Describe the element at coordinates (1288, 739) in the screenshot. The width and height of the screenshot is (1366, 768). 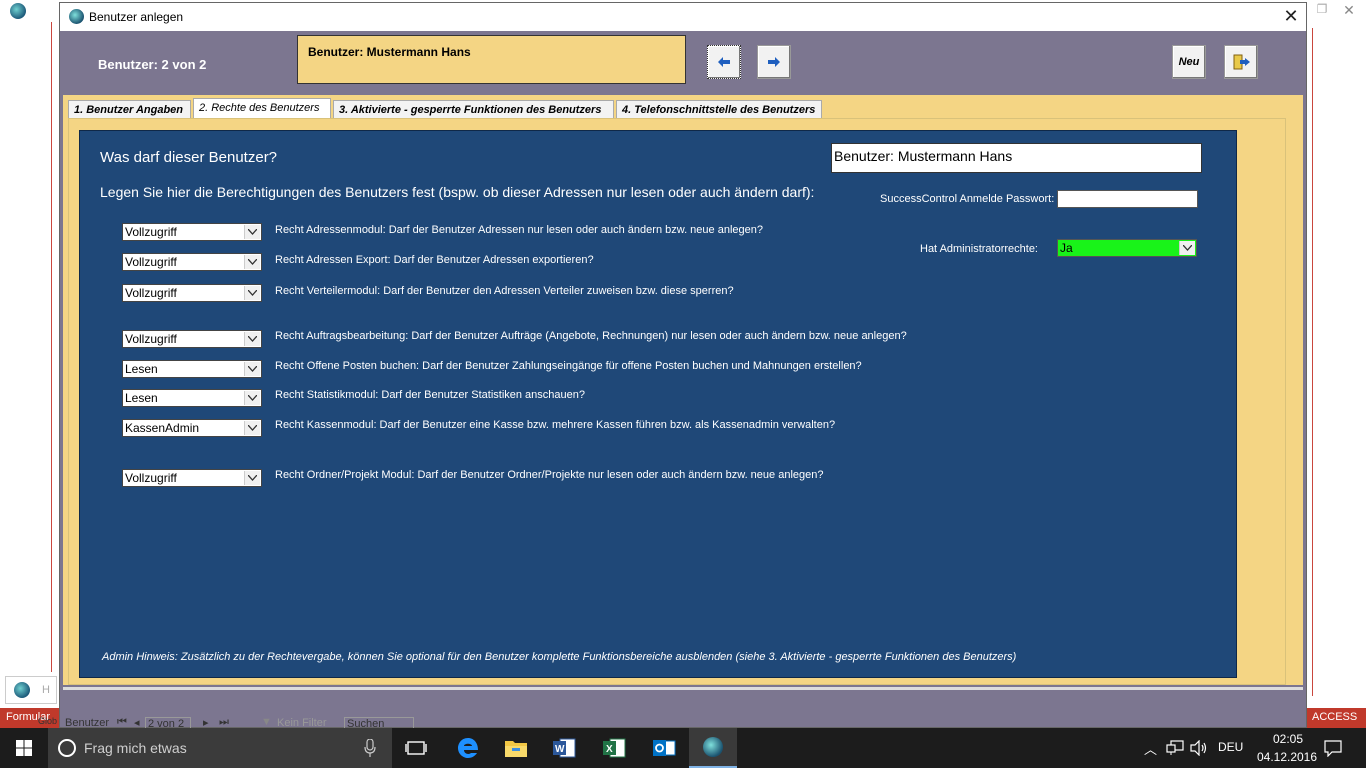
I see `clock-time: 02:05` at that location.